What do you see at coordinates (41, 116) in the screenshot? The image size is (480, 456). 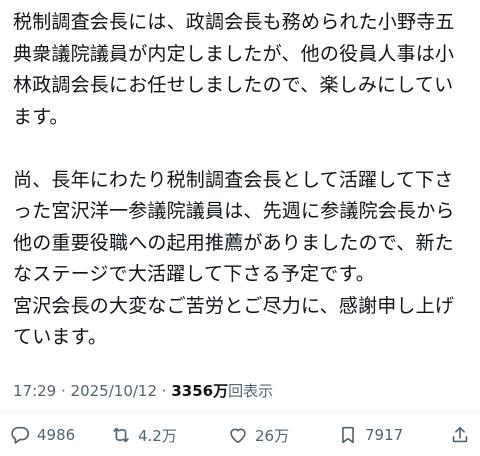 I see `post-text-line: ます。` at bounding box center [41, 116].